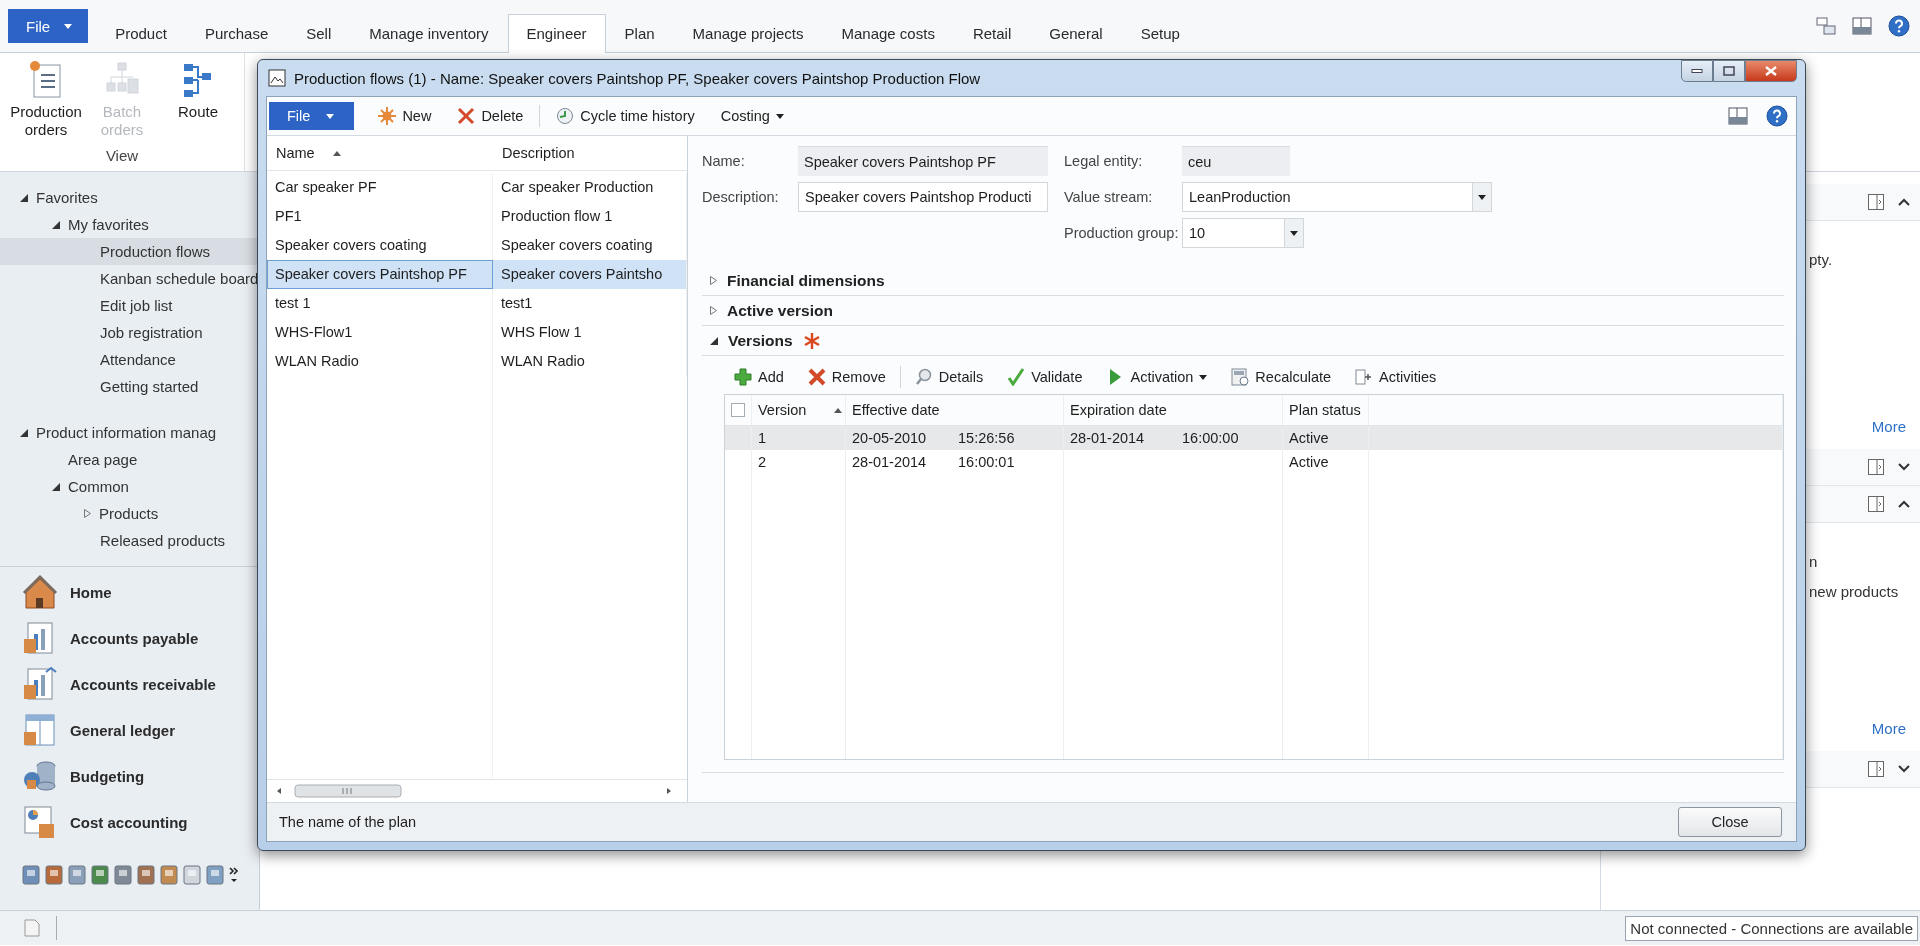 The image size is (1920, 946). What do you see at coordinates (1008, 438) in the screenshot?
I see `table-cell: 15:26:56` at bounding box center [1008, 438].